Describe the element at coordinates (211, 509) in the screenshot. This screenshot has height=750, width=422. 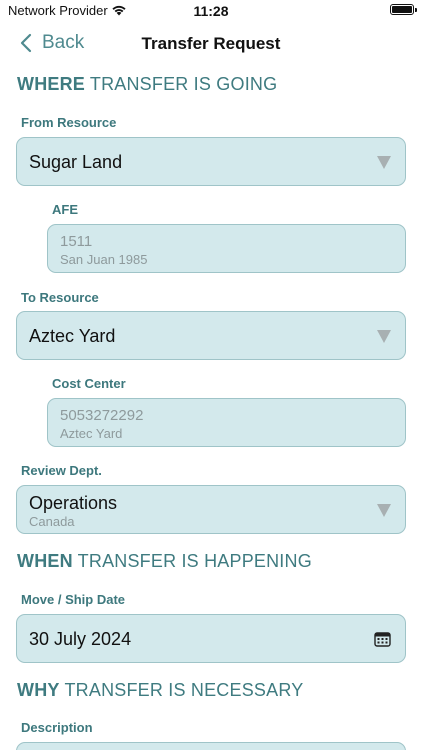
I see `review-dept-dropdown: Operations Canada` at that location.